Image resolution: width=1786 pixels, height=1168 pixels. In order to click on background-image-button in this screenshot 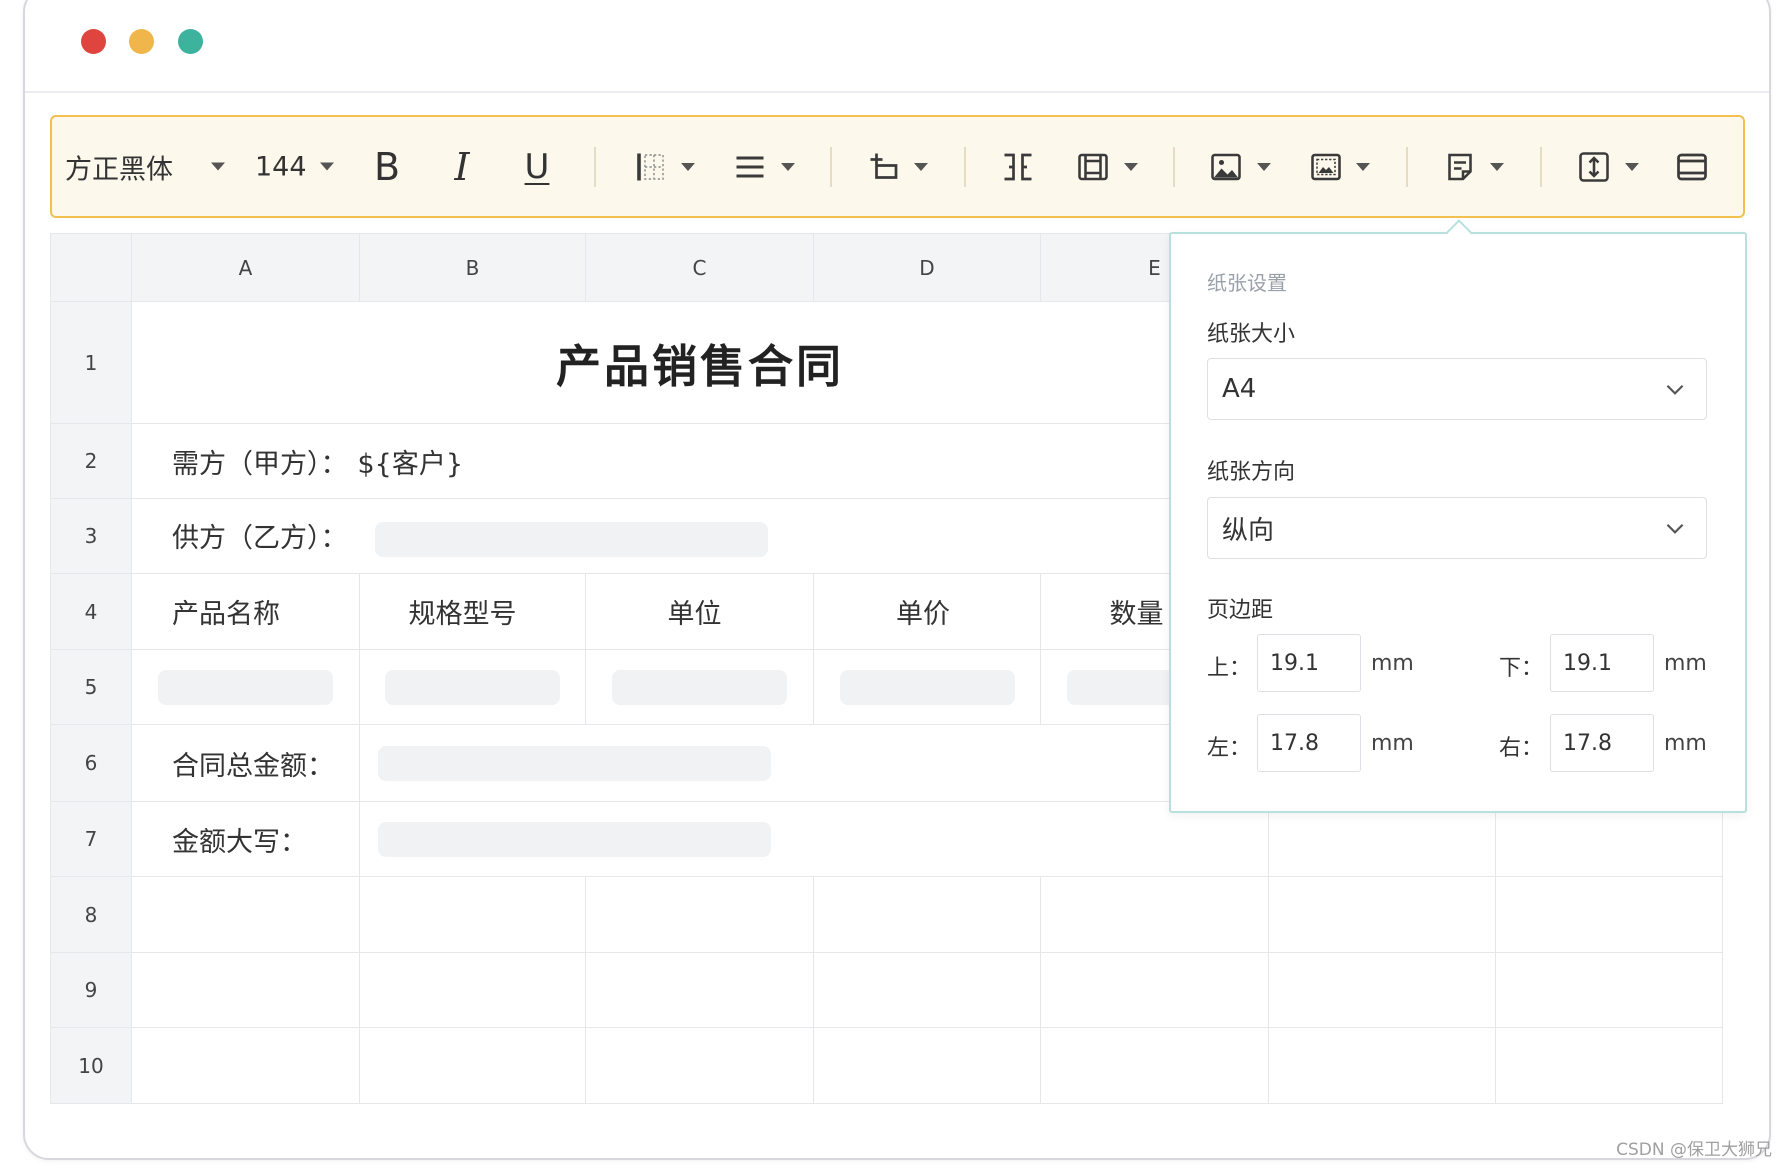, I will do `click(1339, 167)`.